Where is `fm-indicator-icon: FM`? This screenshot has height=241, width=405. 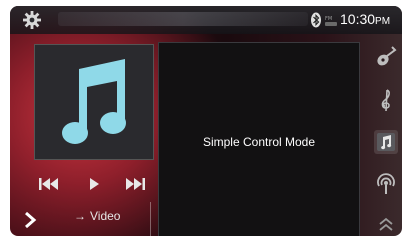 fm-indicator-icon: FM is located at coordinates (331, 20).